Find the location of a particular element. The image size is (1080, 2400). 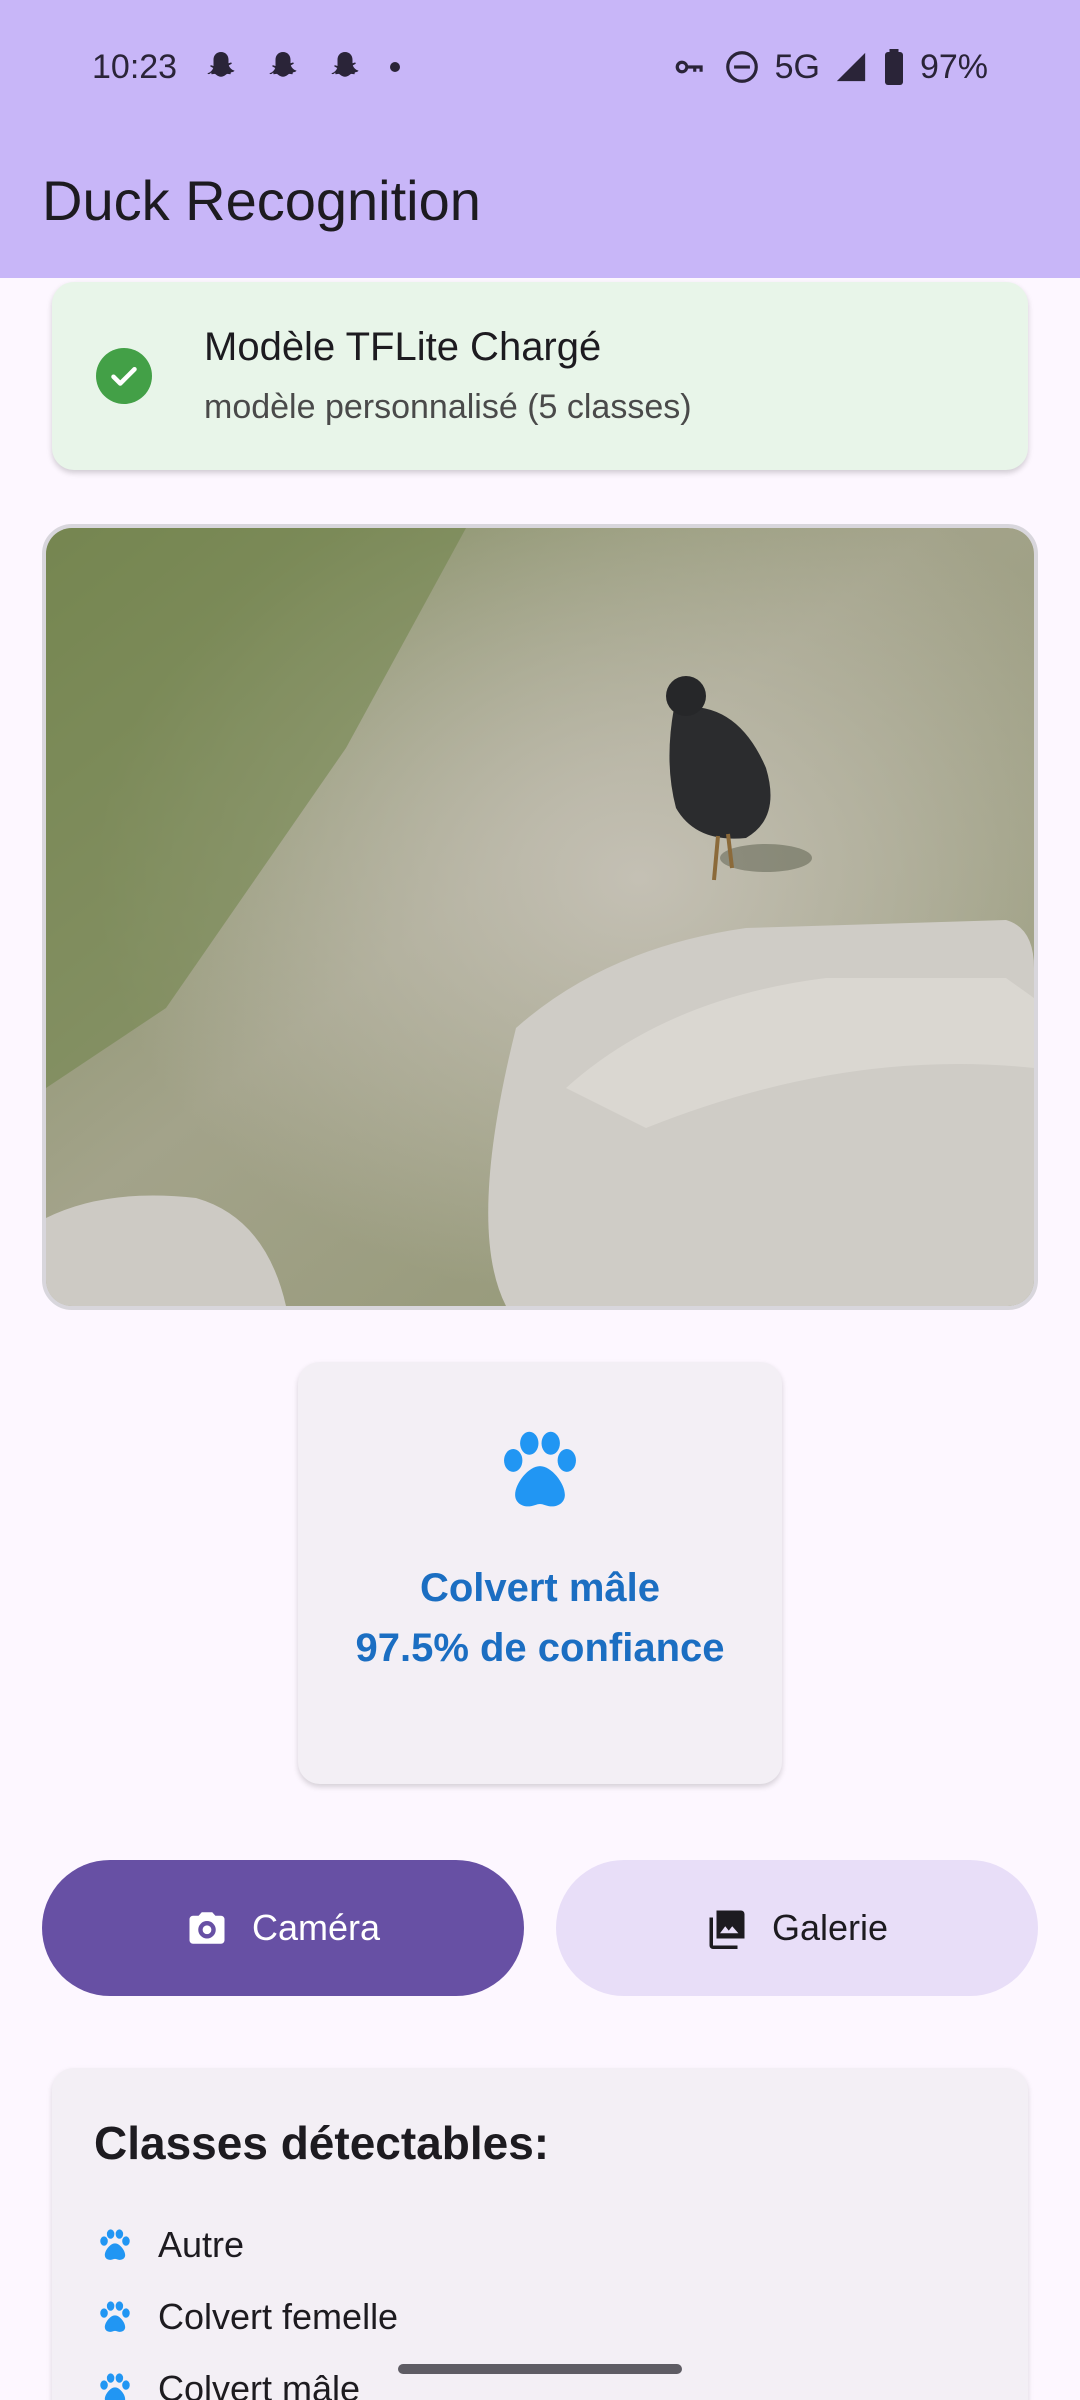

check-circle-icon is located at coordinates (124, 376).